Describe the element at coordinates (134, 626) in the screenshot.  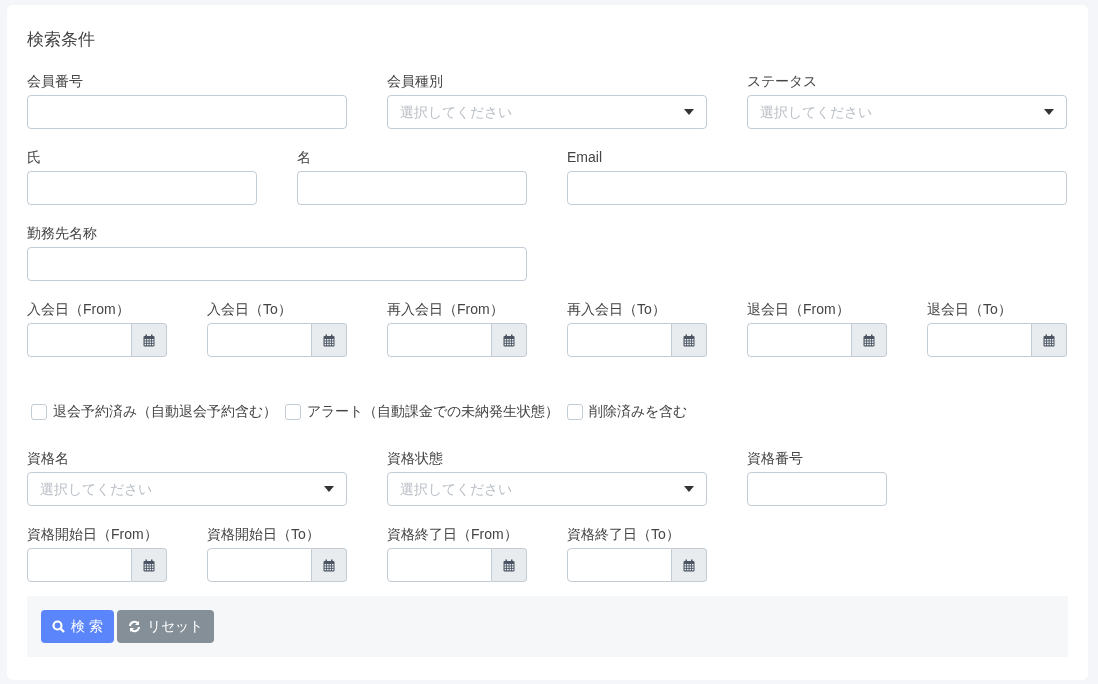
I see `refresh-icon` at that location.